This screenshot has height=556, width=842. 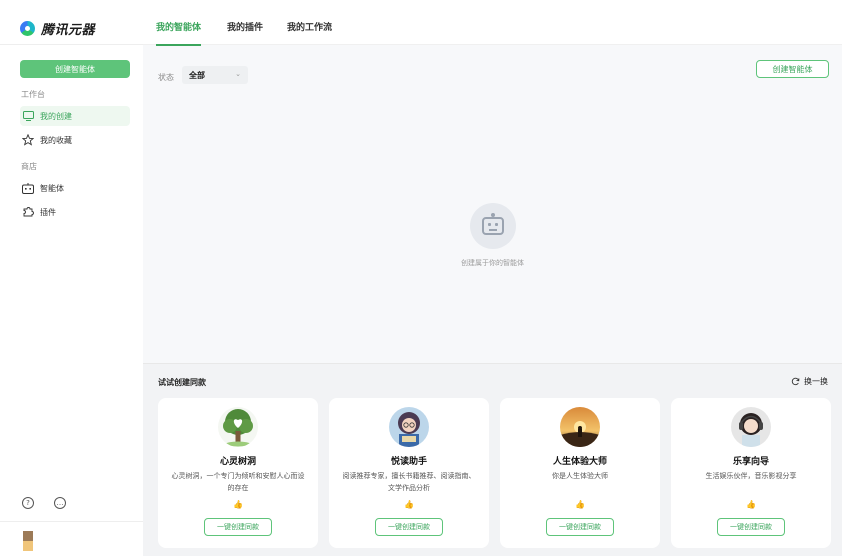 What do you see at coordinates (56, 116) in the screenshot?
I see `sidebar-item-label: 我的创建` at bounding box center [56, 116].